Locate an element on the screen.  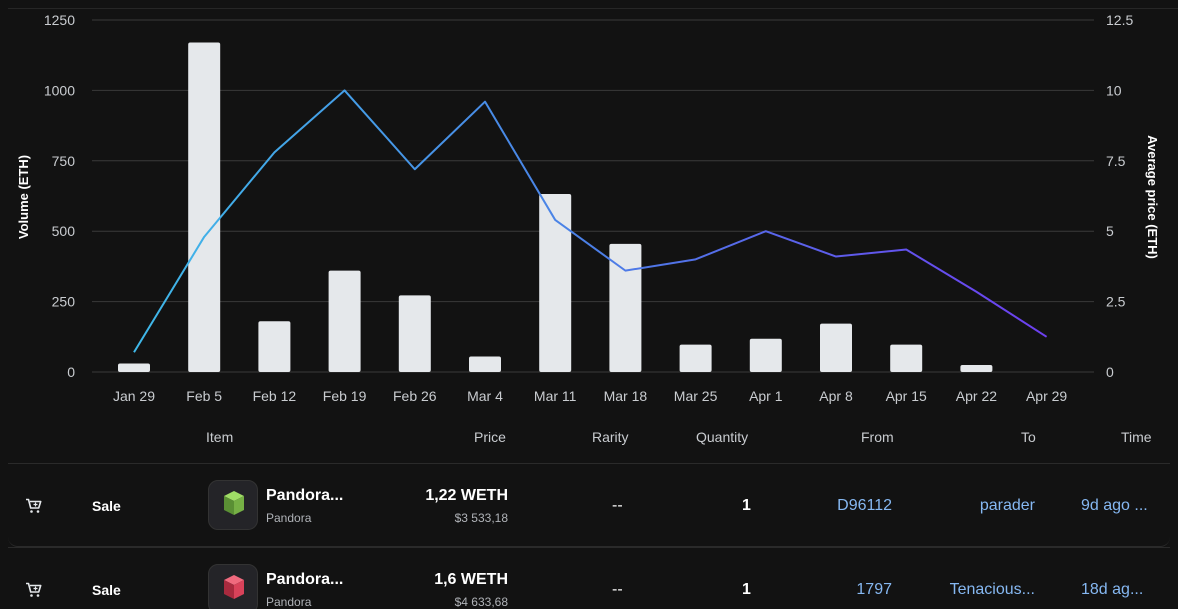
x-tick-label: Jan 29 is located at coordinates (134, 396).